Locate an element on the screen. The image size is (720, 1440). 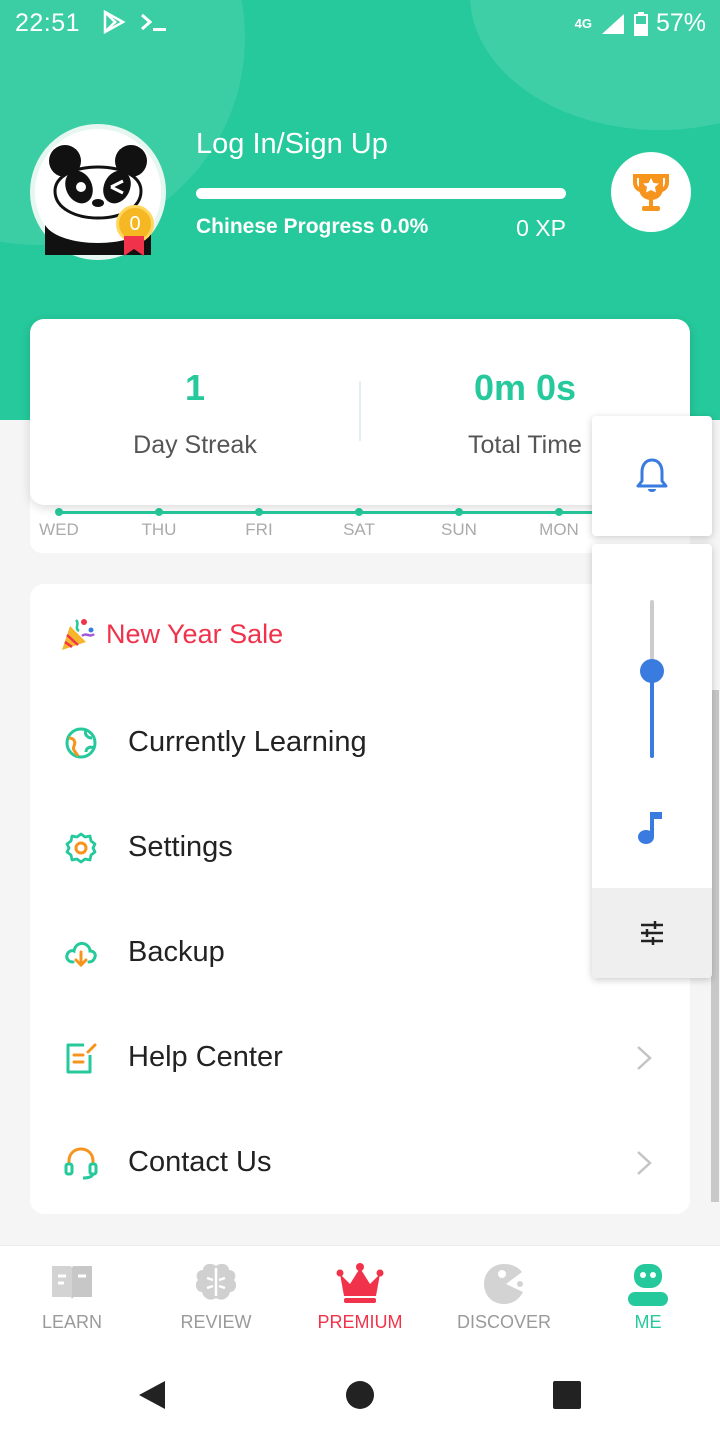
sound-settings-button is located at coordinates (652, 933).